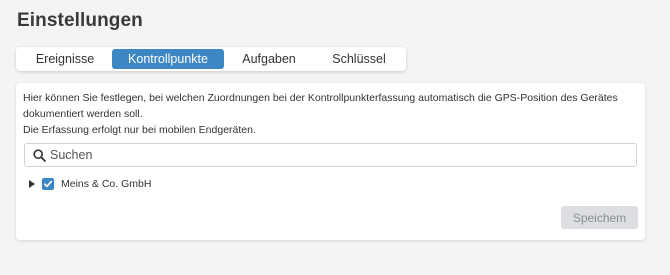  Describe the element at coordinates (599, 217) in the screenshot. I see `save-button: Speichem` at that location.